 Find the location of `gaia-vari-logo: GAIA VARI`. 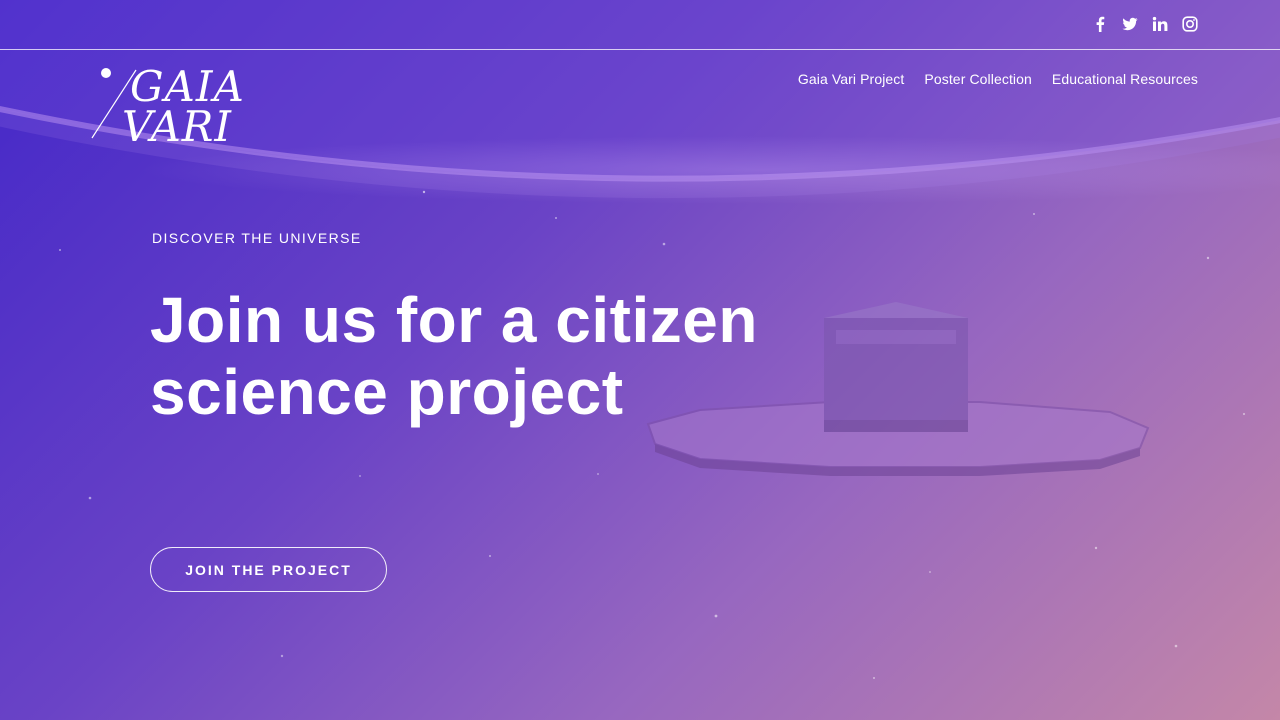

gaia-vari-logo: GAIA VARI is located at coordinates (176, 110).